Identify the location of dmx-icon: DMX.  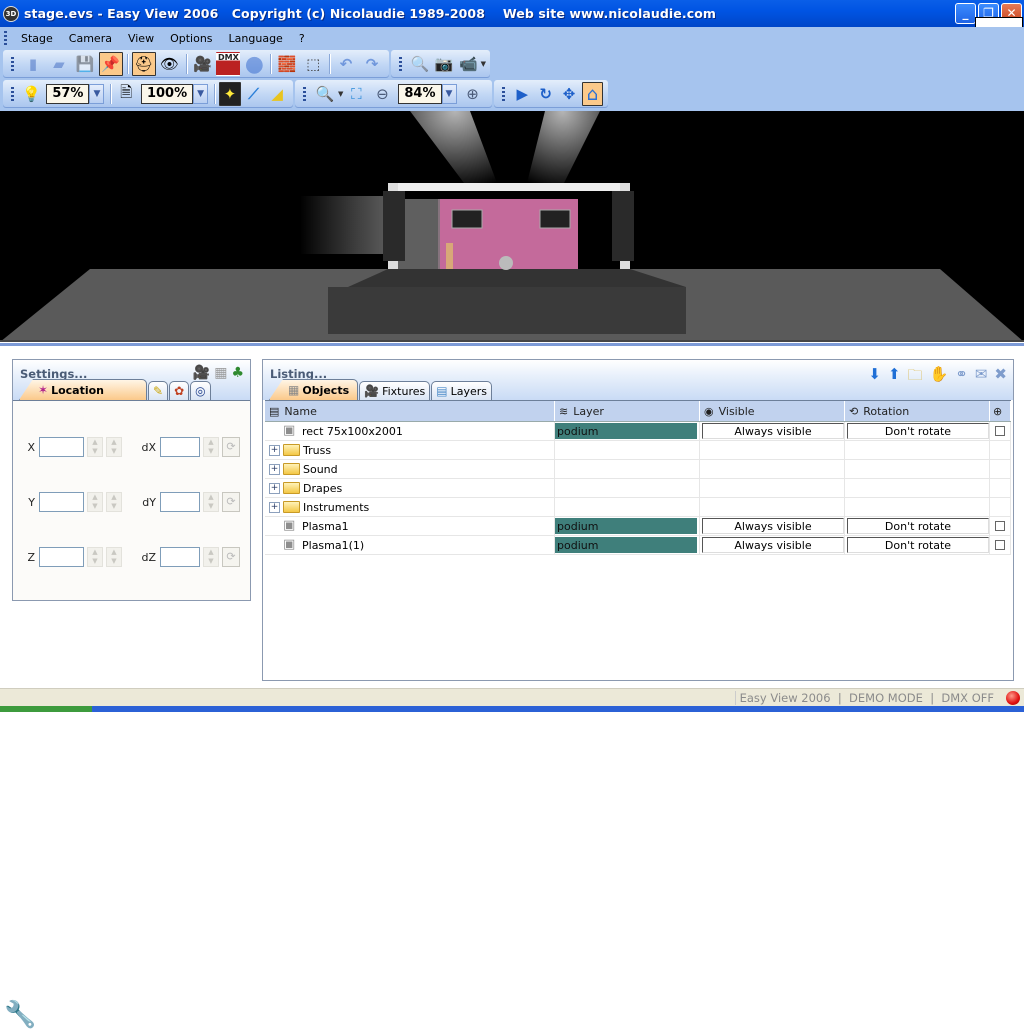
(228, 64).